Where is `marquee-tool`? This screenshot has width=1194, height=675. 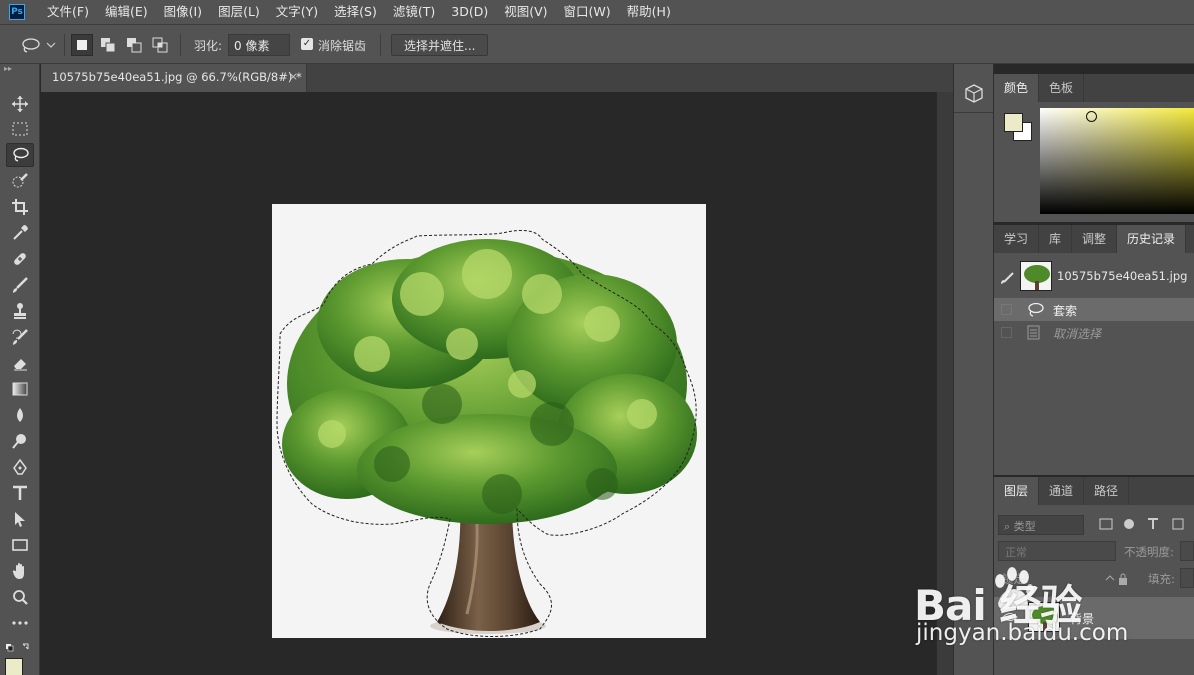
marquee-tool is located at coordinates (20, 129).